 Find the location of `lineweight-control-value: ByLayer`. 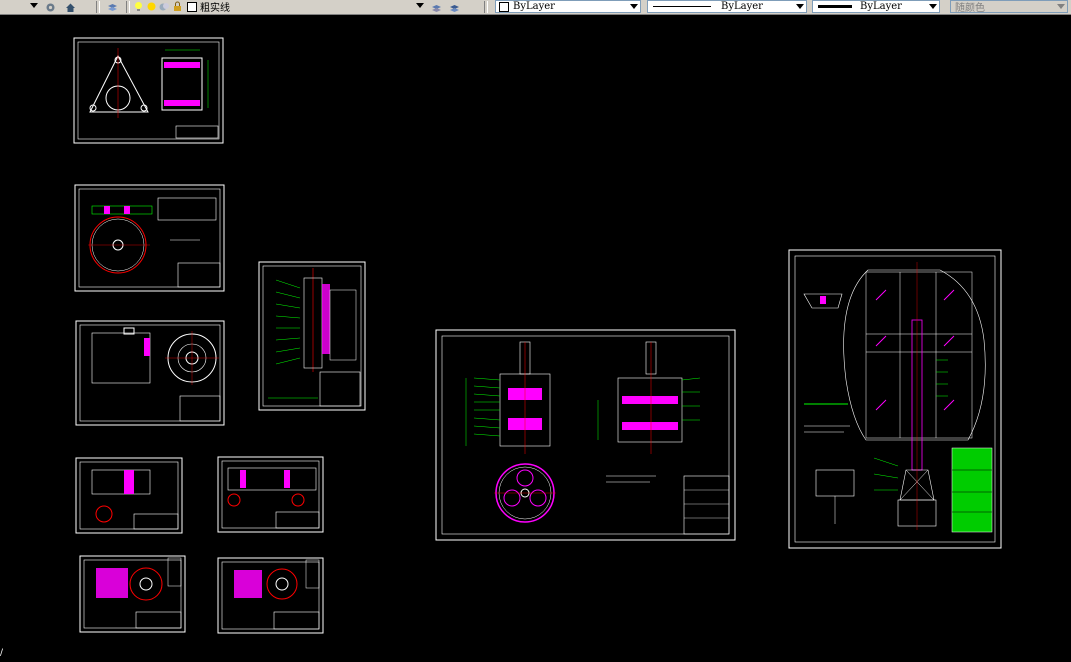

lineweight-control-value: ByLayer is located at coordinates (881, 6).